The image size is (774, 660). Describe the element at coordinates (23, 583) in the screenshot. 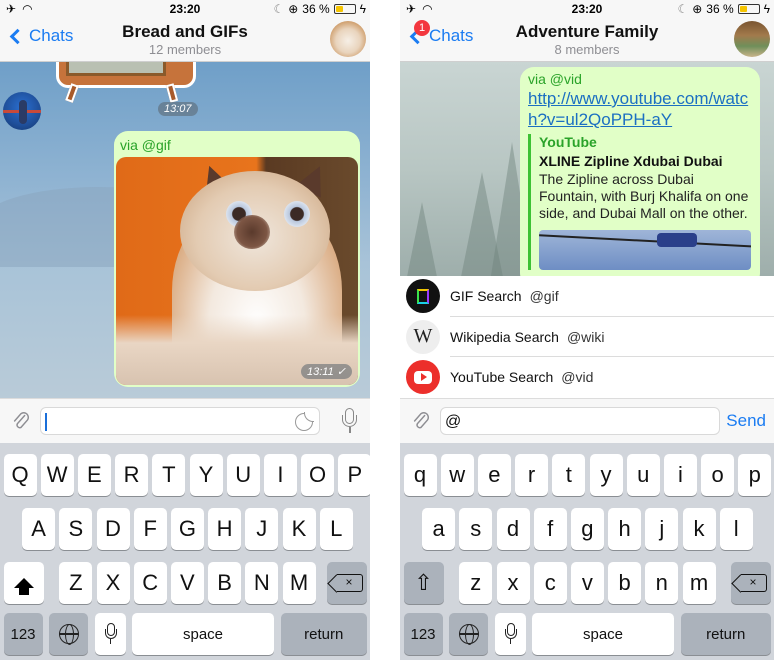

I see `shift-key` at that location.